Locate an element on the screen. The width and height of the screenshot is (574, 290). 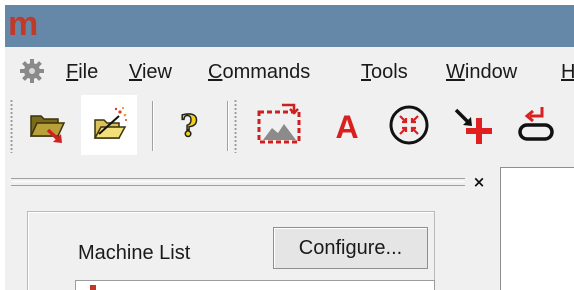
menu-commands: Commands is located at coordinates (259, 72).